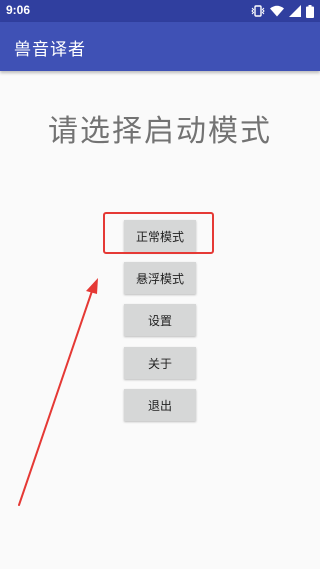 The image size is (320, 569). Describe the element at coordinates (160, 131) in the screenshot. I see `mode-prompt-title: 请选择启动模式` at that location.